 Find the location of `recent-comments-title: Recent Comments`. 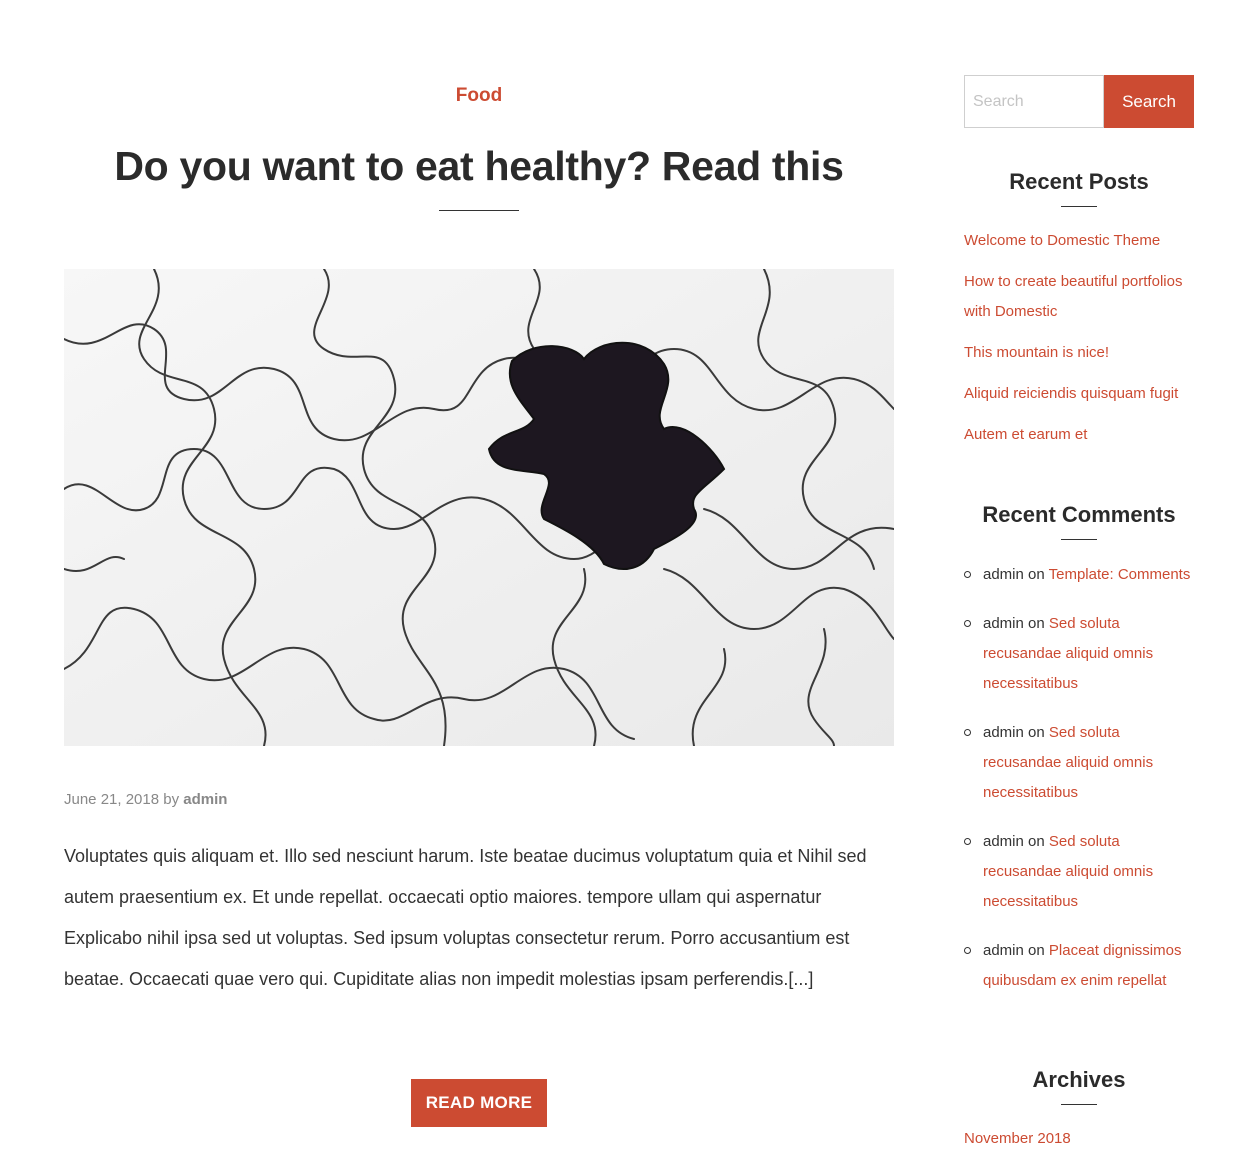

recent-comments-title: Recent Comments is located at coordinates (1079, 514).